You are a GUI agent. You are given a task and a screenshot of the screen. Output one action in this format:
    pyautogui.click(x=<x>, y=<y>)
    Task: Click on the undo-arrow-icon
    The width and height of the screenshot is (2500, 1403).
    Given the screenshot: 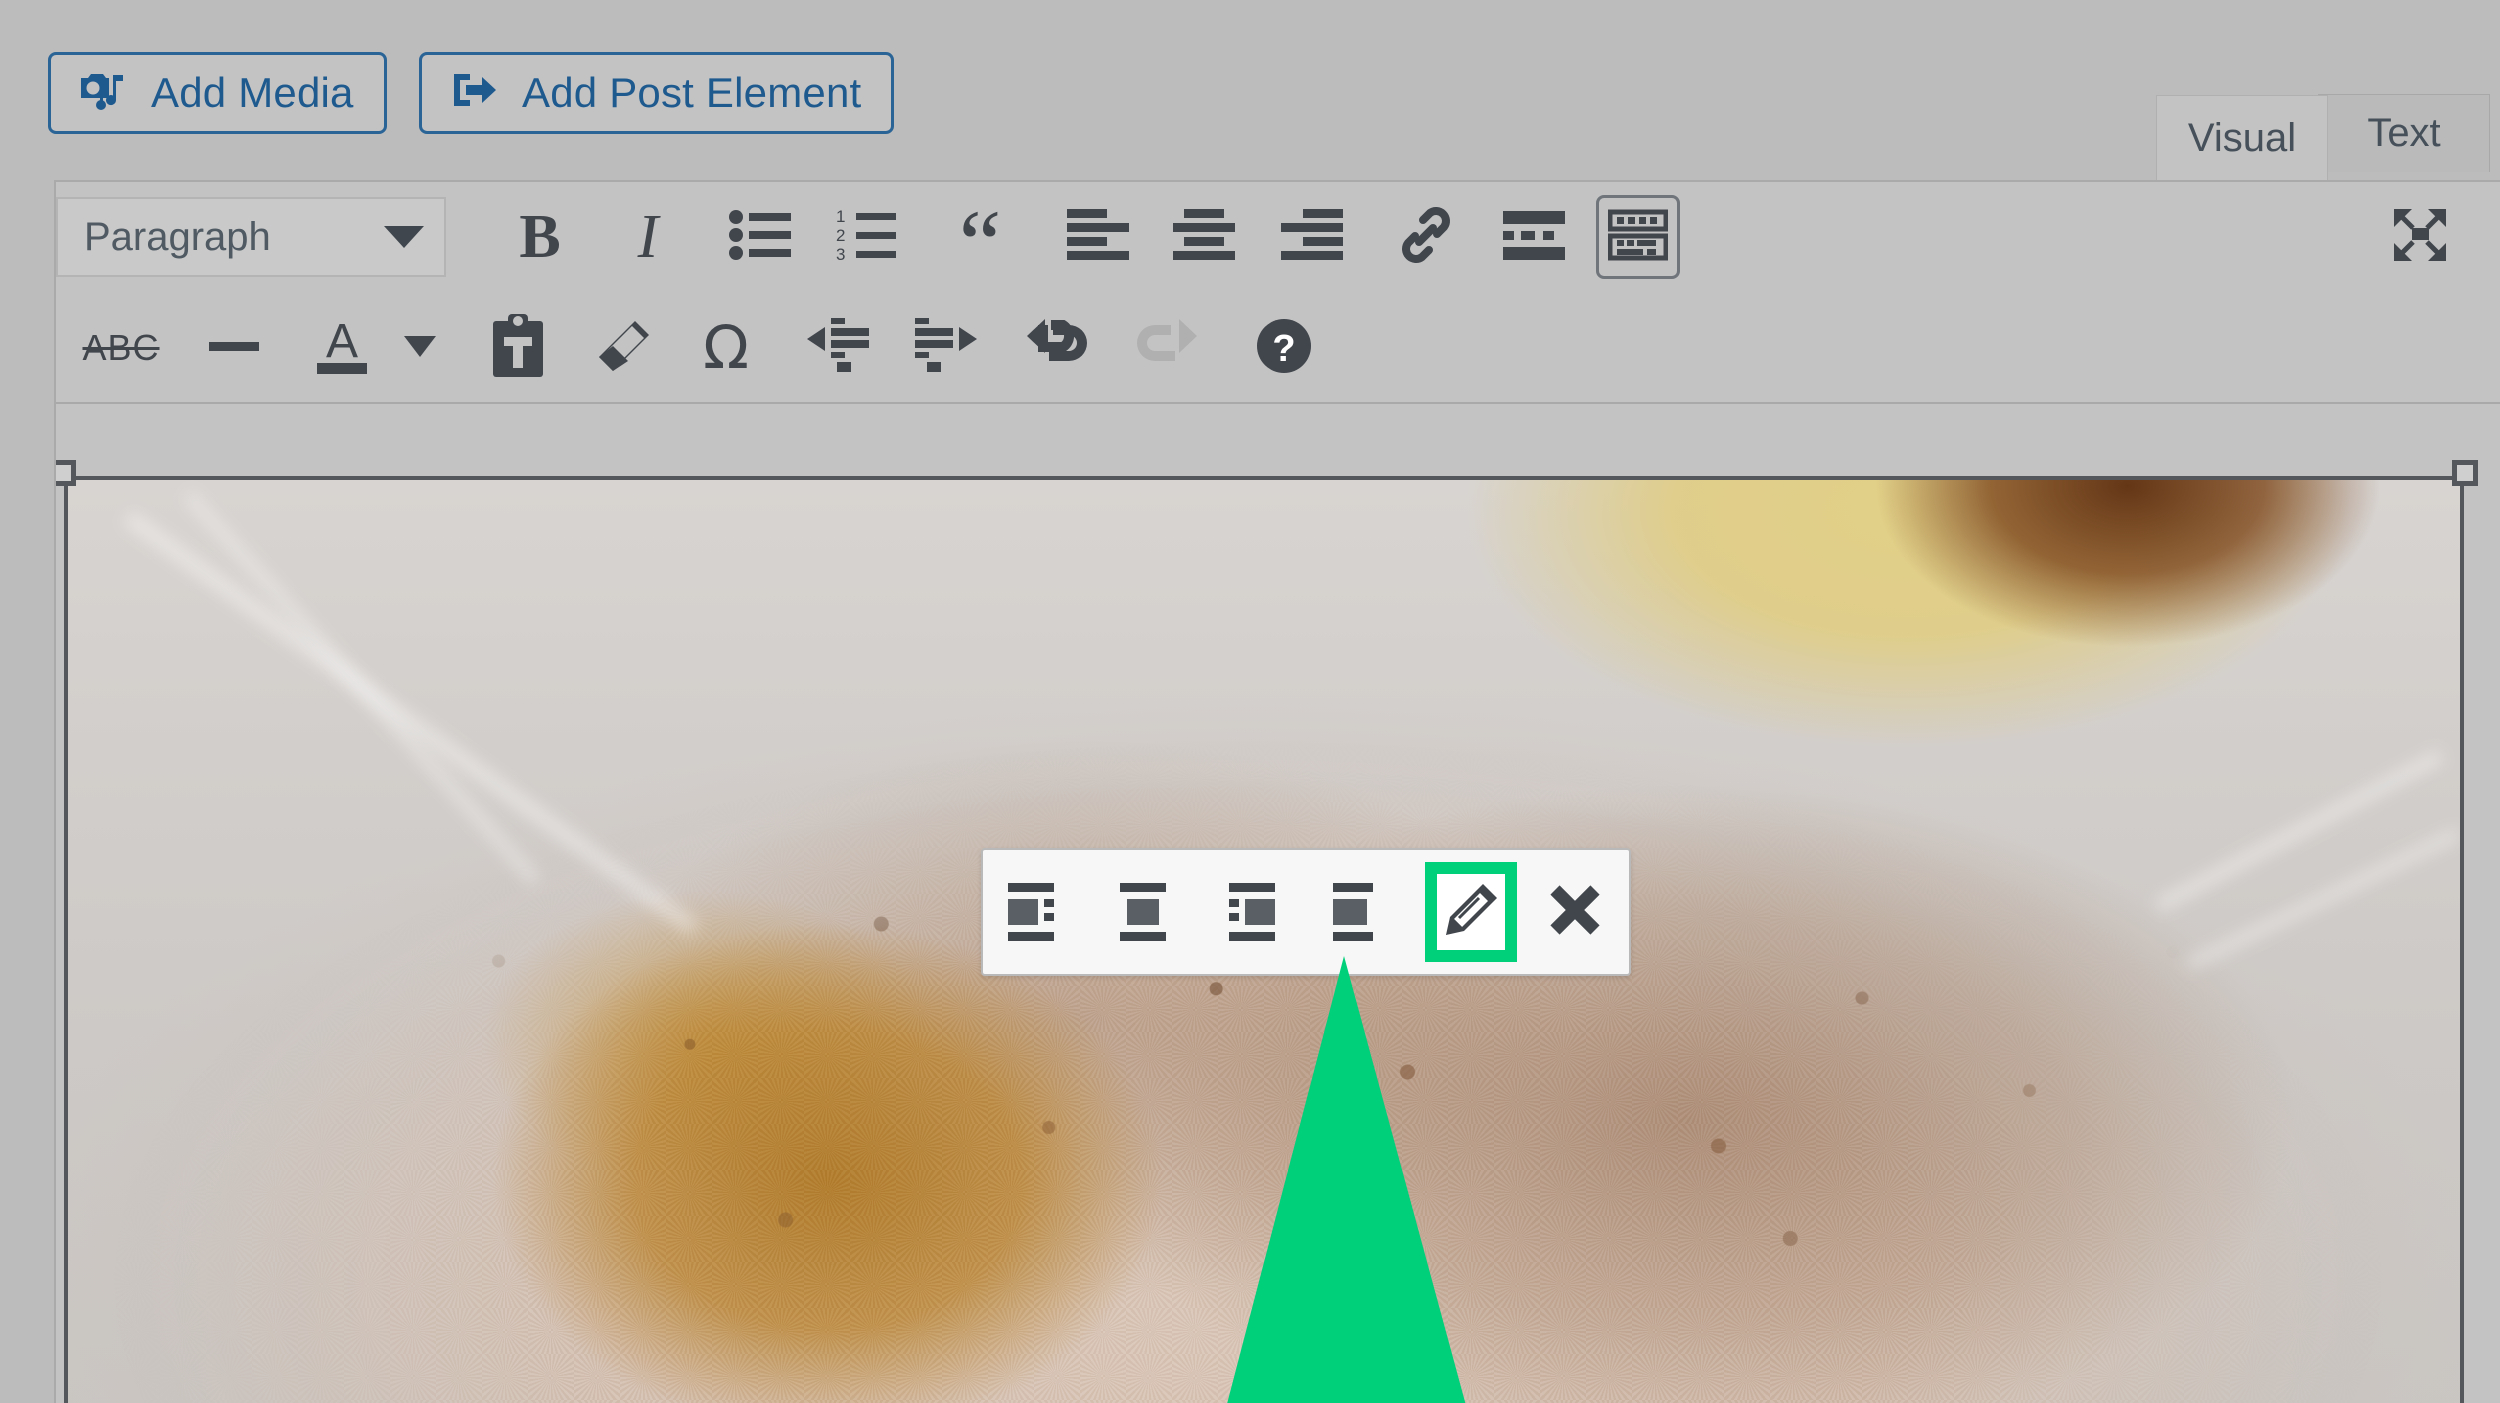 What is the action you would take?
    pyautogui.click(x=1056, y=348)
    